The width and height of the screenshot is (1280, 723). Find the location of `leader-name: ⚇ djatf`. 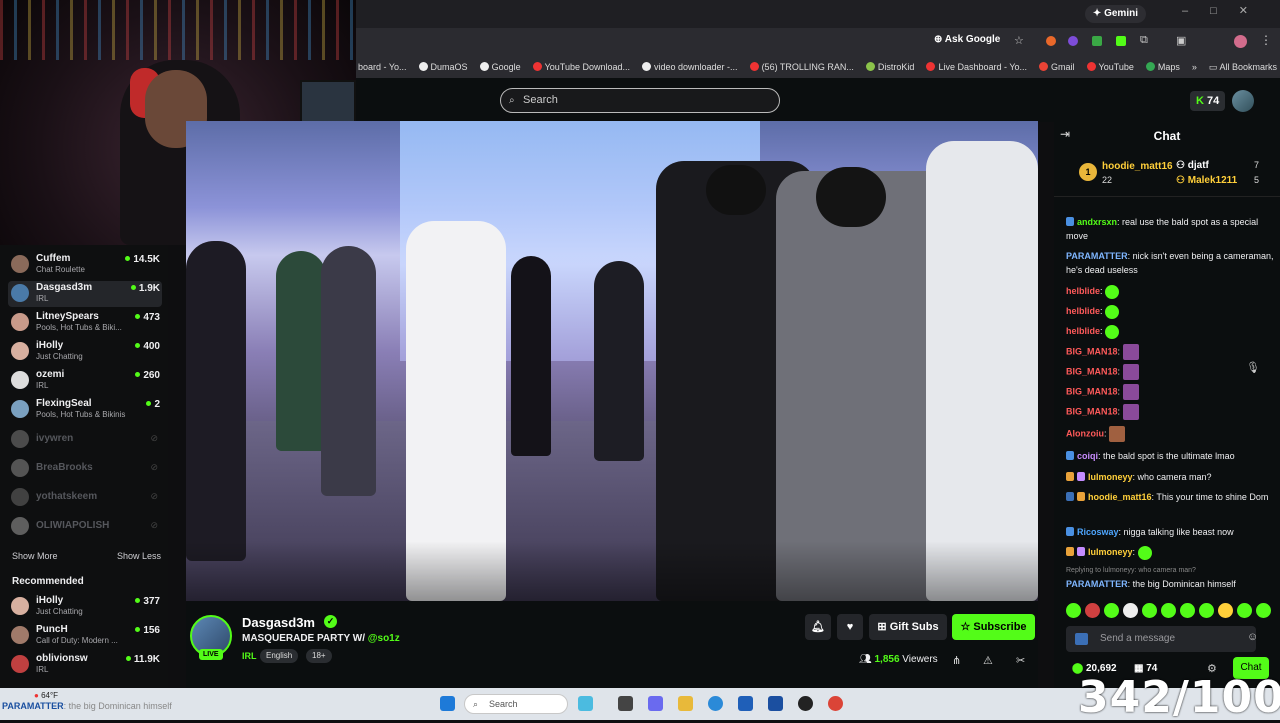

leader-name: ⚇ djatf is located at coordinates (1192, 165).